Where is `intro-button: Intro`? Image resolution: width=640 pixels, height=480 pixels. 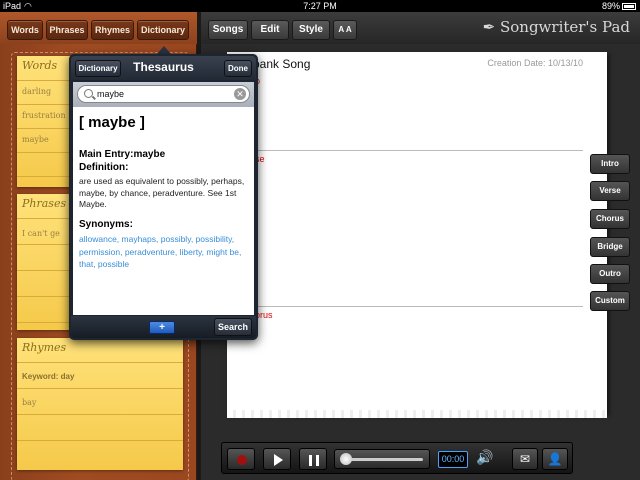
intro-button: Intro is located at coordinates (610, 164).